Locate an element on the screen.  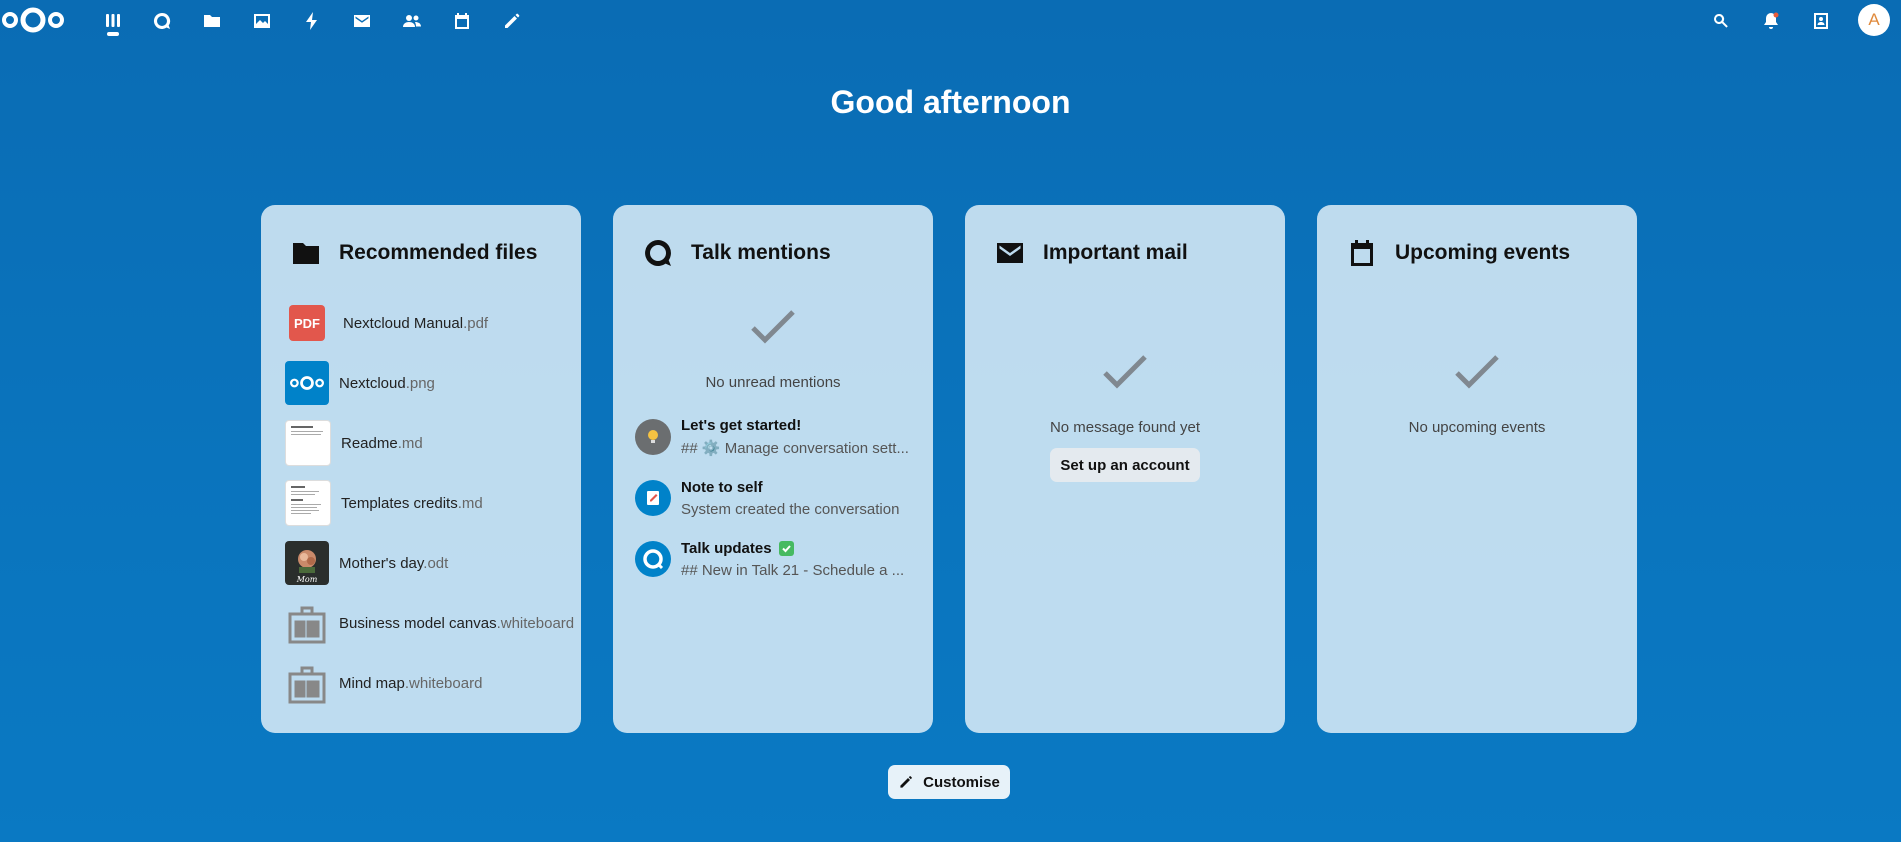
empty-message: No unread mentions is located at coordinates (773, 382).